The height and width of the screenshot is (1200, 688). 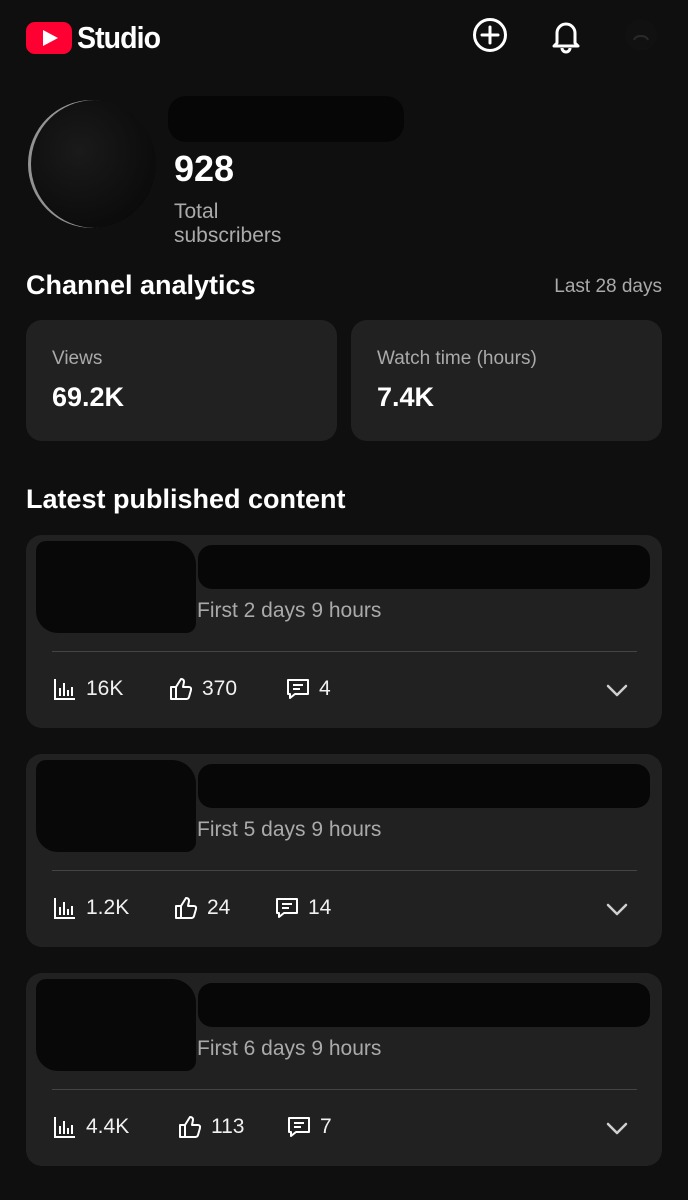 What do you see at coordinates (108, 907) in the screenshot?
I see `views-count: 1.2K` at bounding box center [108, 907].